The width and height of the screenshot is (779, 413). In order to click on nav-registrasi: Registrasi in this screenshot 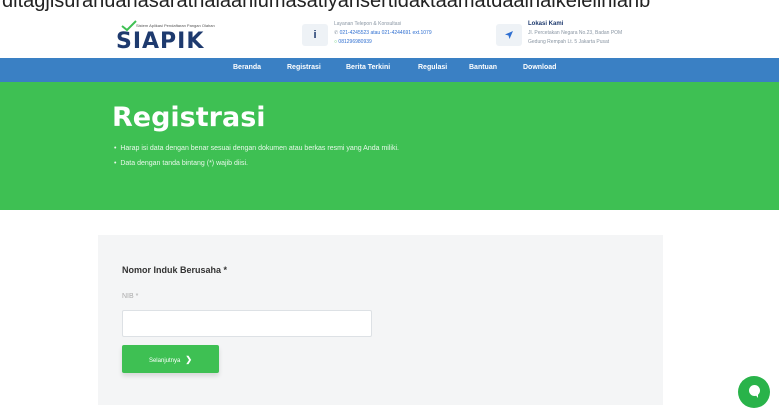, I will do `click(304, 67)`.